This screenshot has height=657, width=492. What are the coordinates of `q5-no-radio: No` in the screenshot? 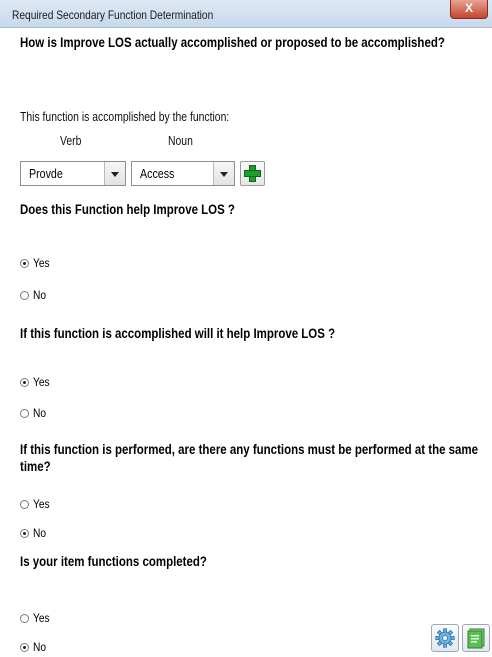 It's located at (34, 647).